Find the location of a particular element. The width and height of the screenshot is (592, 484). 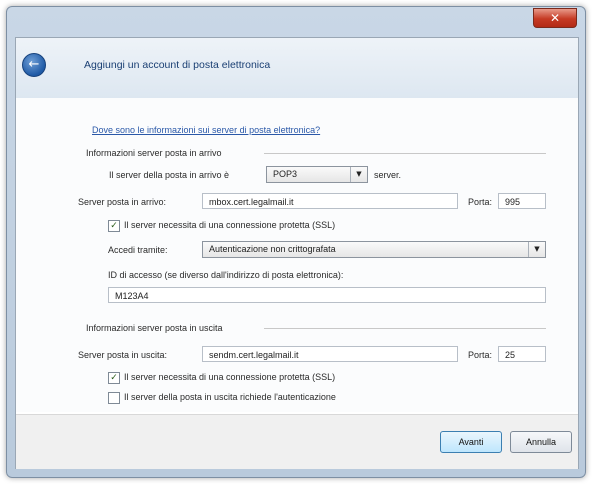

ssl-outgoing-checkbox: ✓ is located at coordinates (114, 378).